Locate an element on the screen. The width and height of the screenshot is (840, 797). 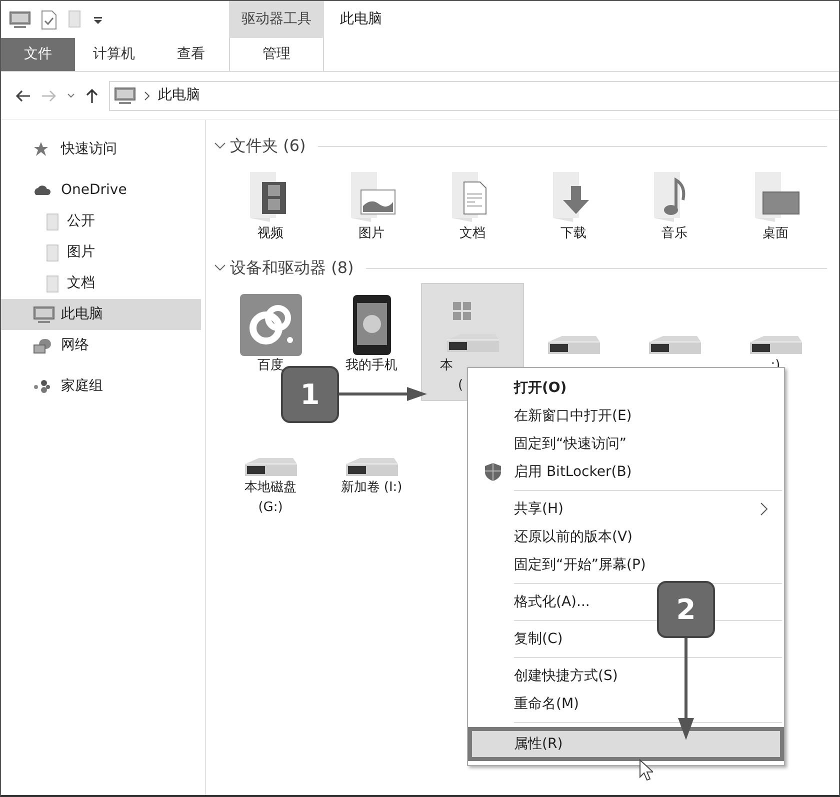
context-tab-group: 驱动器工具 is located at coordinates (276, 19).